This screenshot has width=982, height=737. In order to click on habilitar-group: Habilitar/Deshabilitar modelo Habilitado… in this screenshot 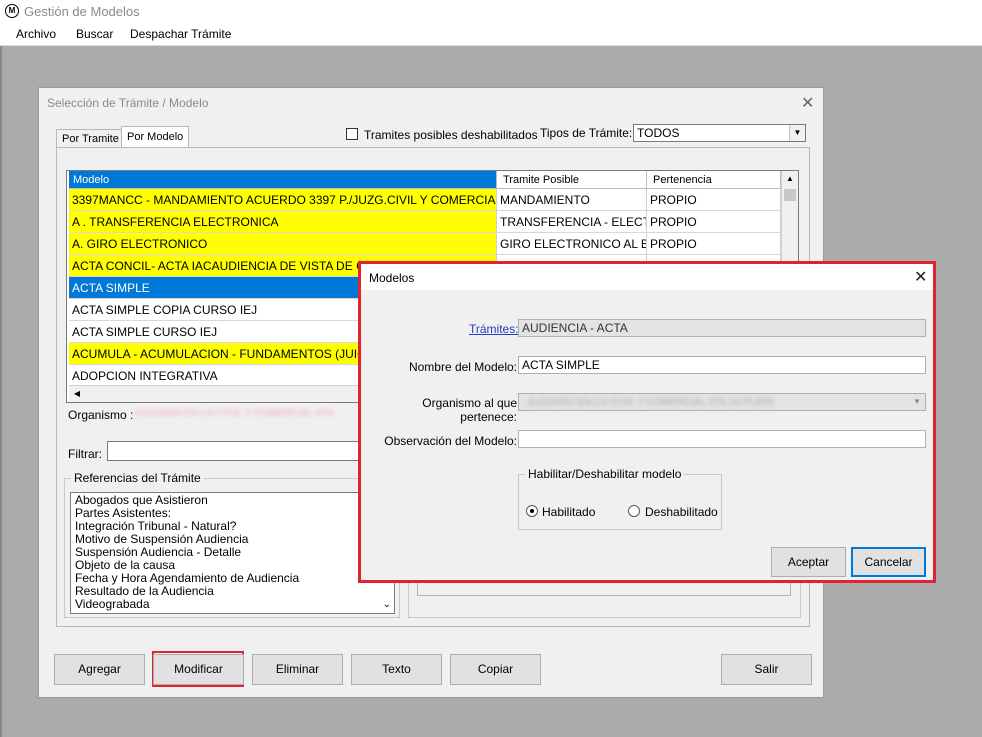, I will do `click(620, 498)`.